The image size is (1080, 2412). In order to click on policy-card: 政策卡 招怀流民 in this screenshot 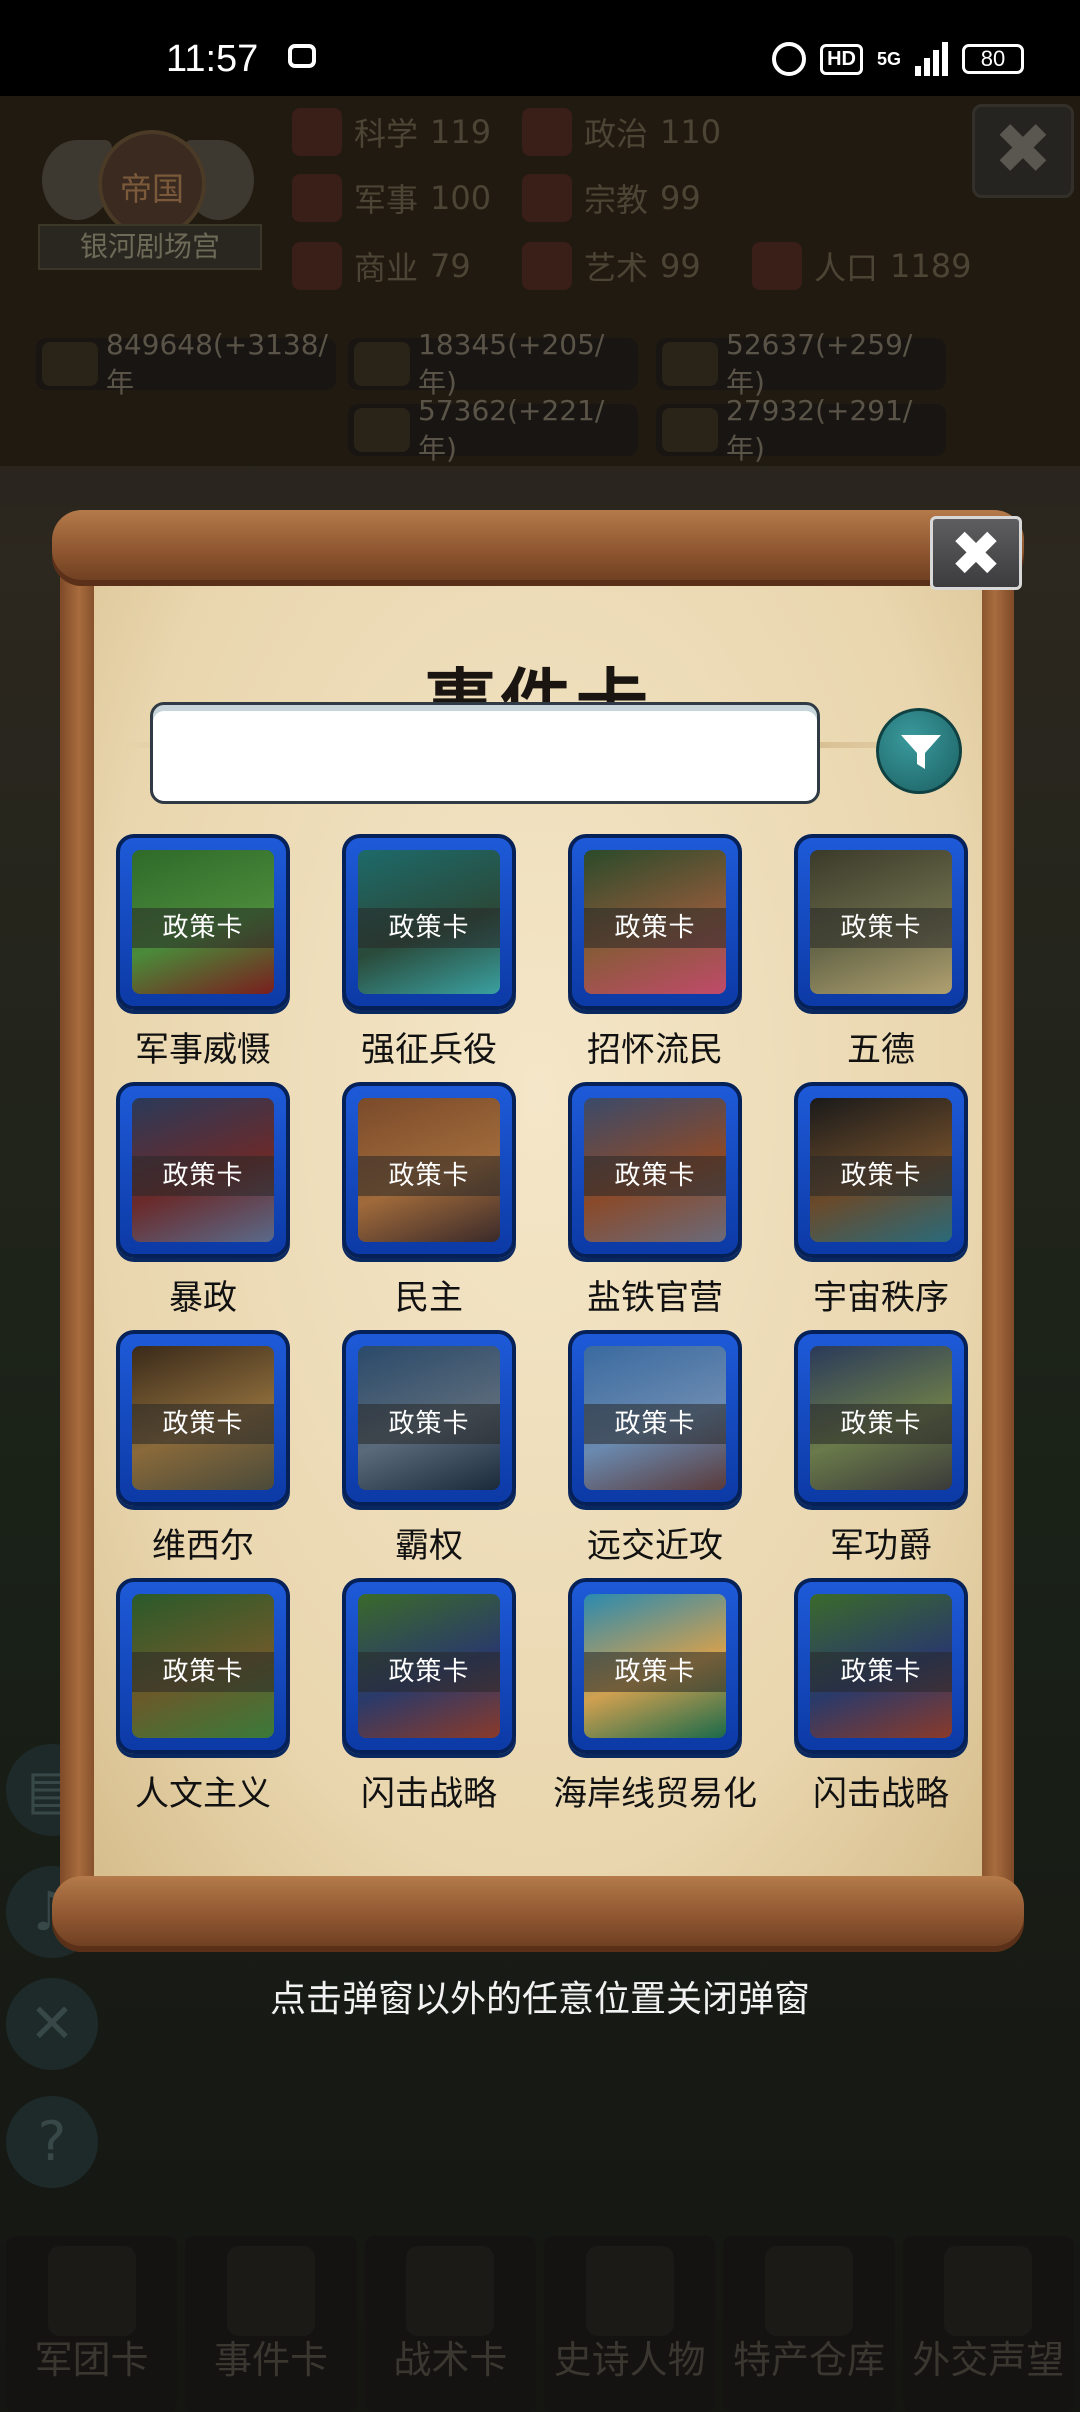, I will do `click(655, 952)`.